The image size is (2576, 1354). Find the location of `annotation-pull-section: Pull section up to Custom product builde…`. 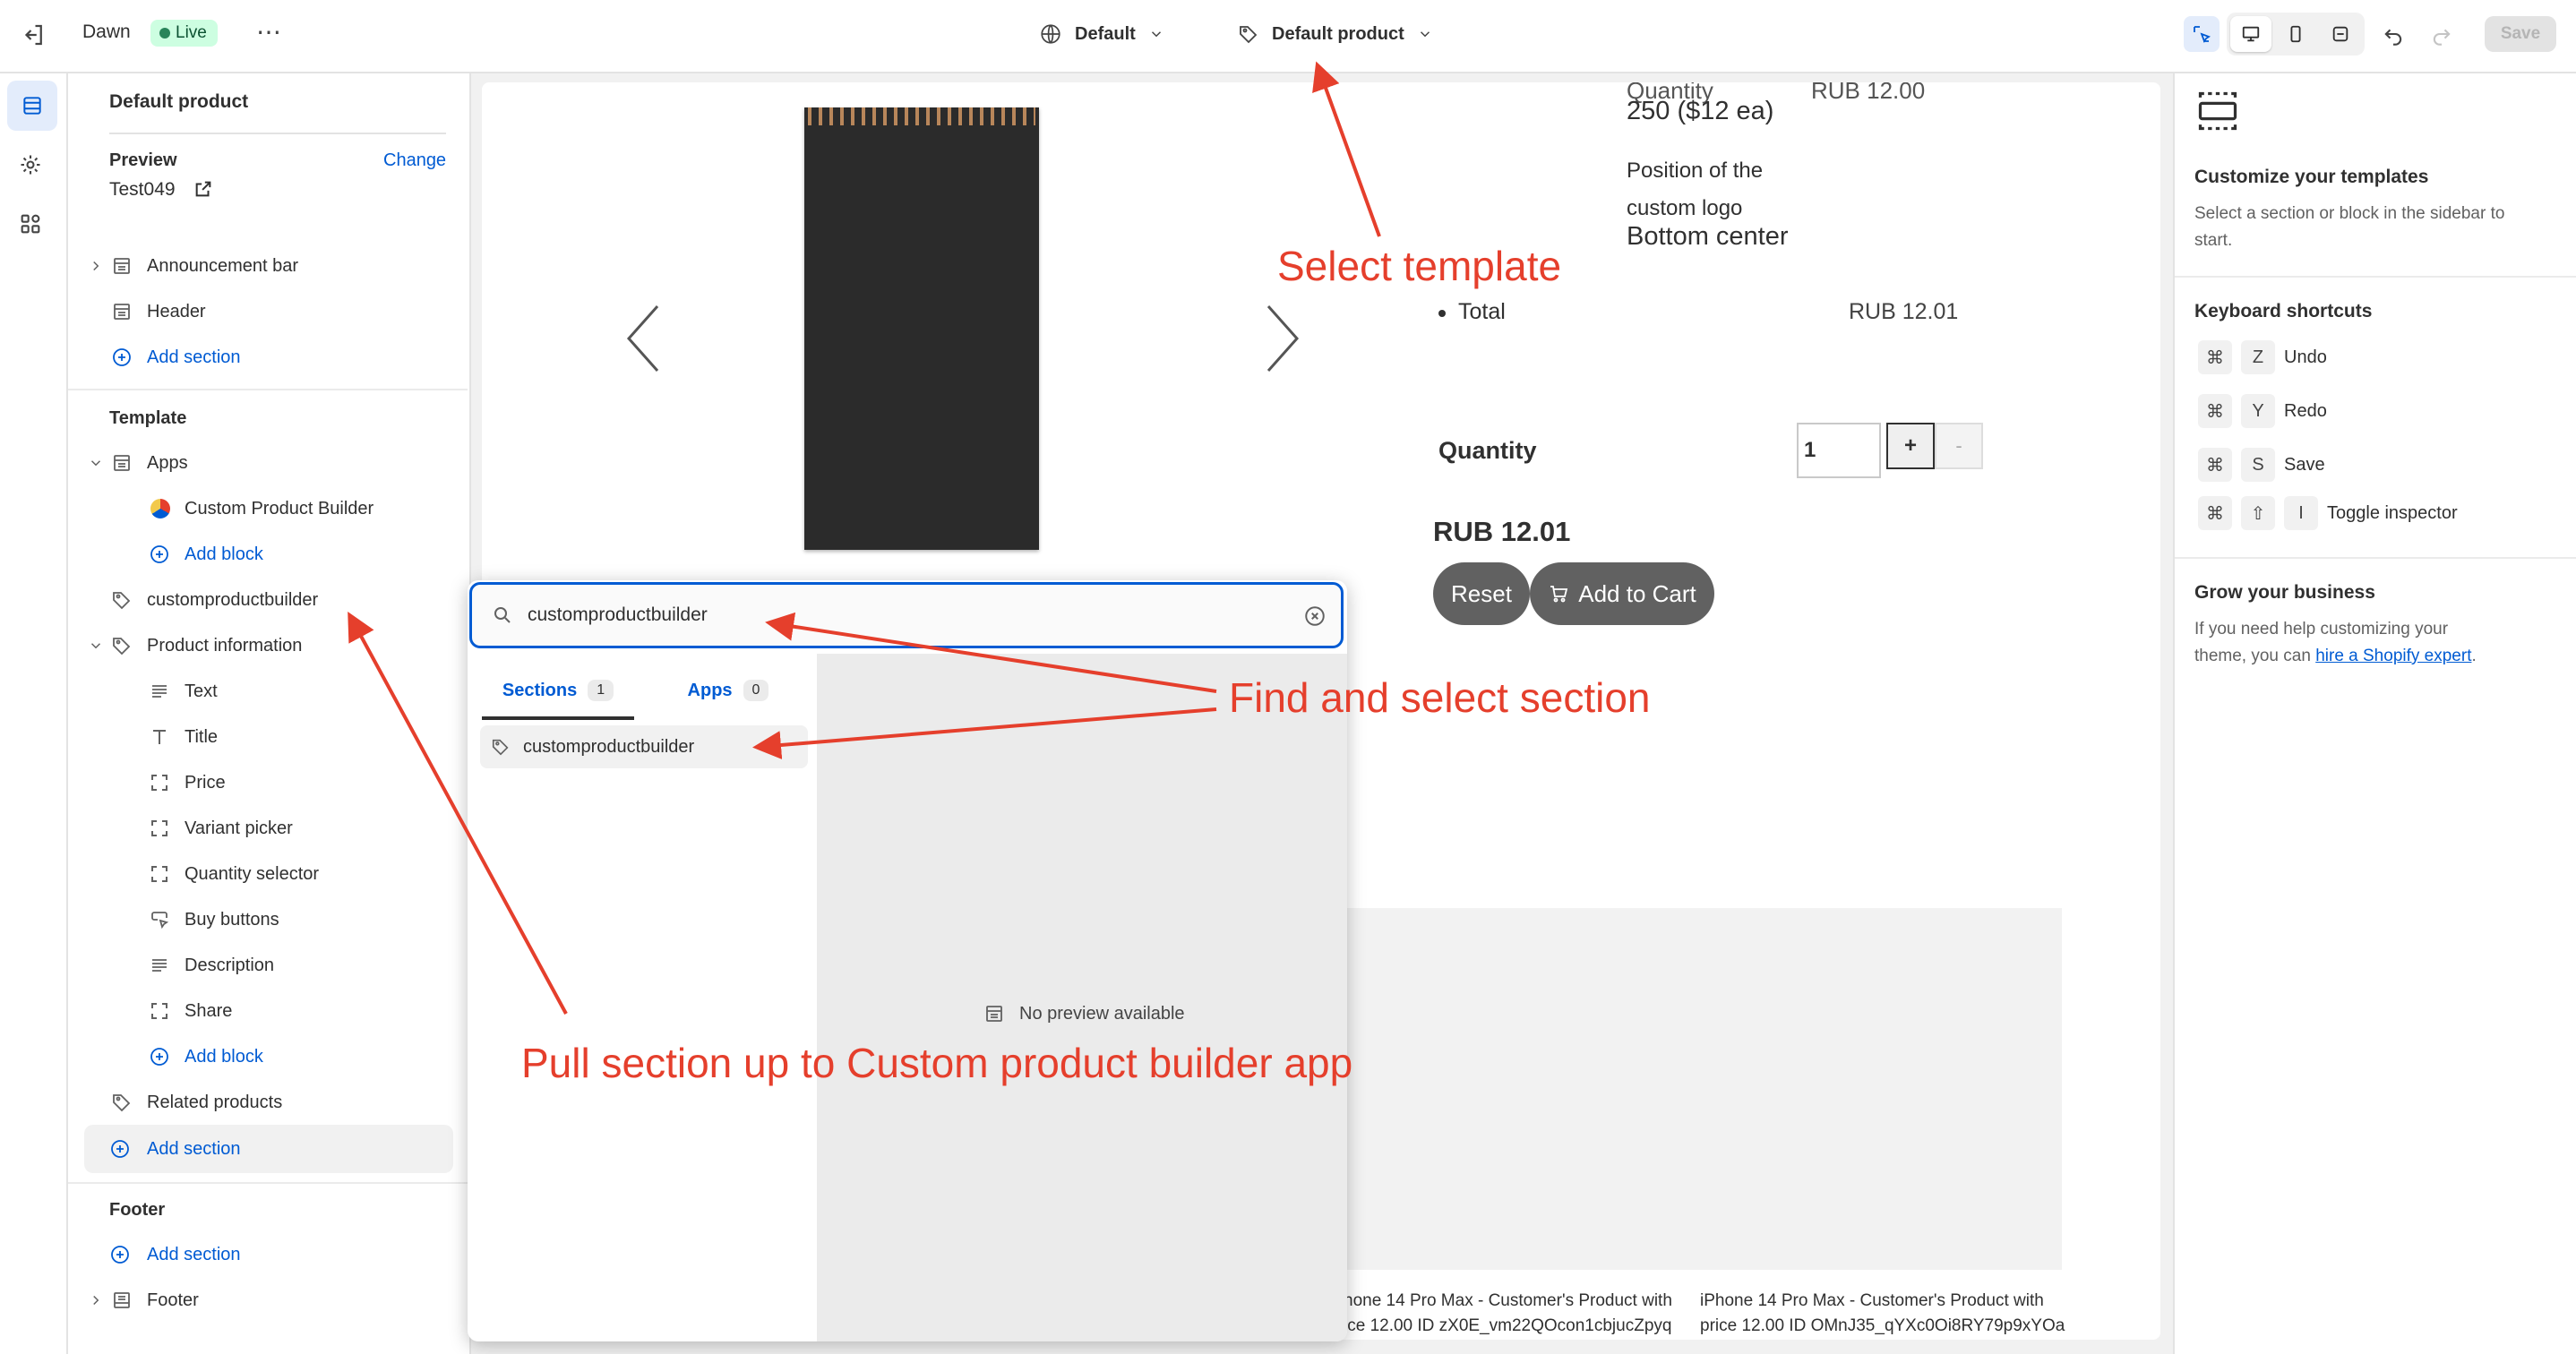

annotation-pull-section: Pull section up to Custom product builde… is located at coordinates (937, 1063).